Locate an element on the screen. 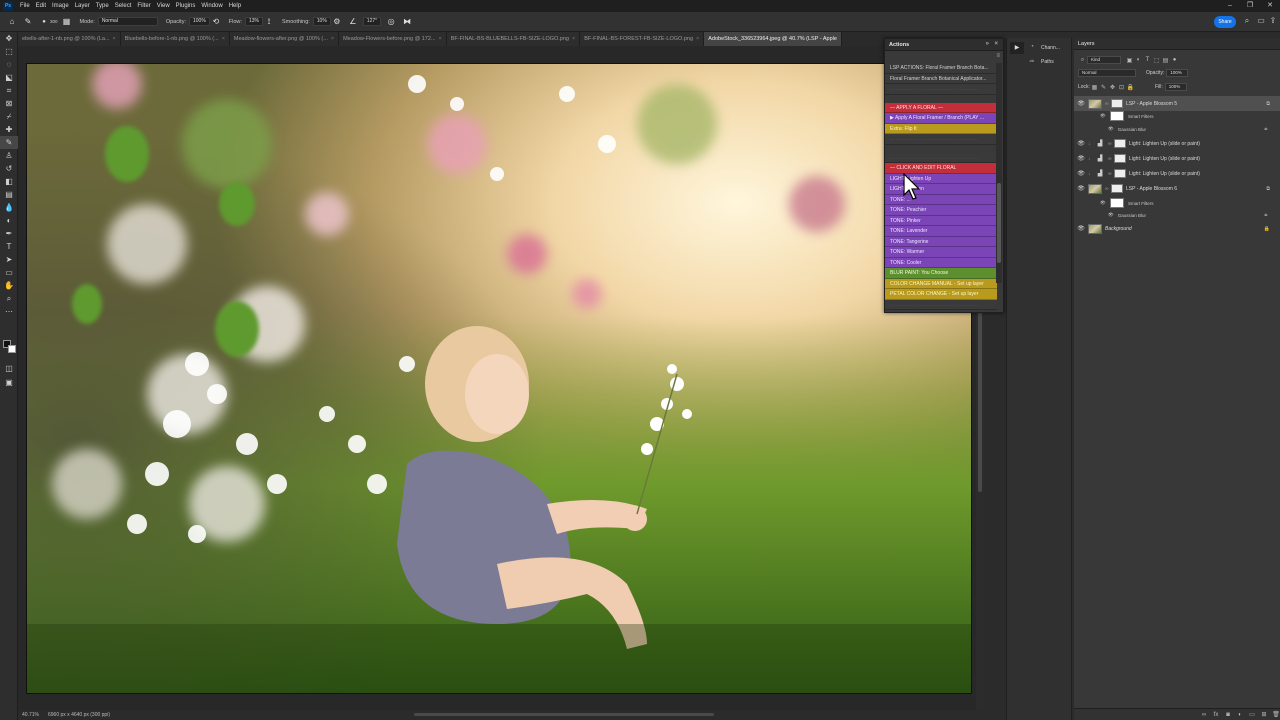 Image resolution: width=1280 pixels, height=720 pixels. action-item: Extra: Flip It is located at coordinates (941, 128).